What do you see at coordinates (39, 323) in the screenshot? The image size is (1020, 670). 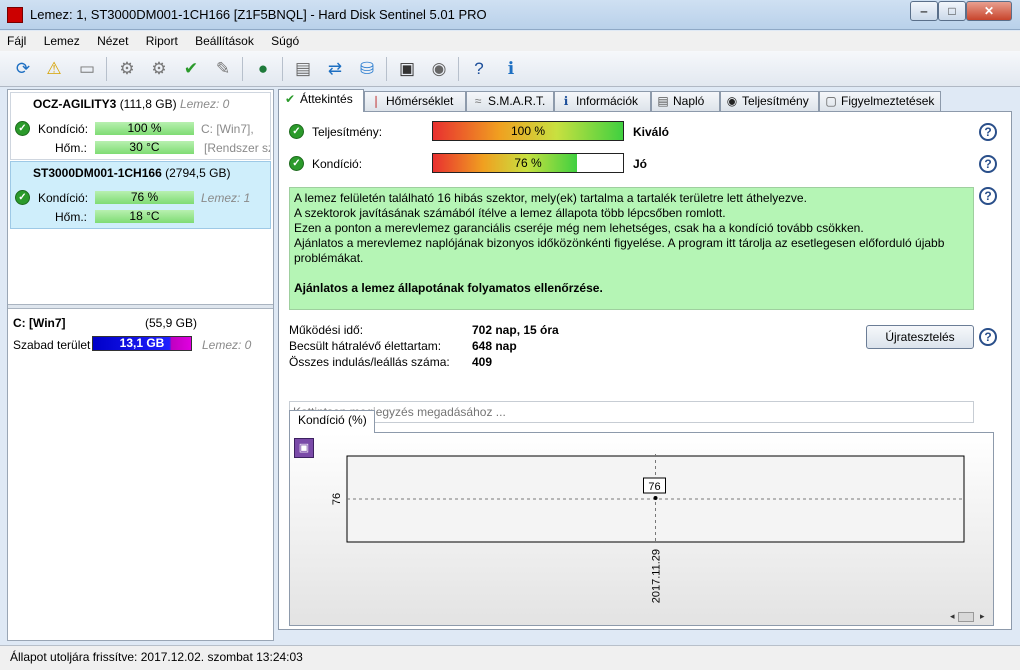 I see `drive-name: C: [Win7]` at bounding box center [39, 323].